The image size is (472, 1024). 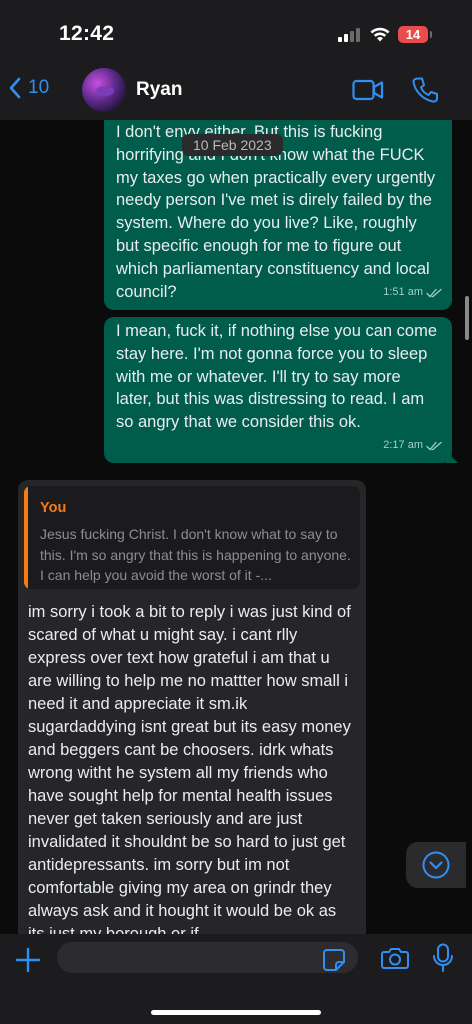 I want to click on contact-name: Ryan, so click(x=159, y=90).